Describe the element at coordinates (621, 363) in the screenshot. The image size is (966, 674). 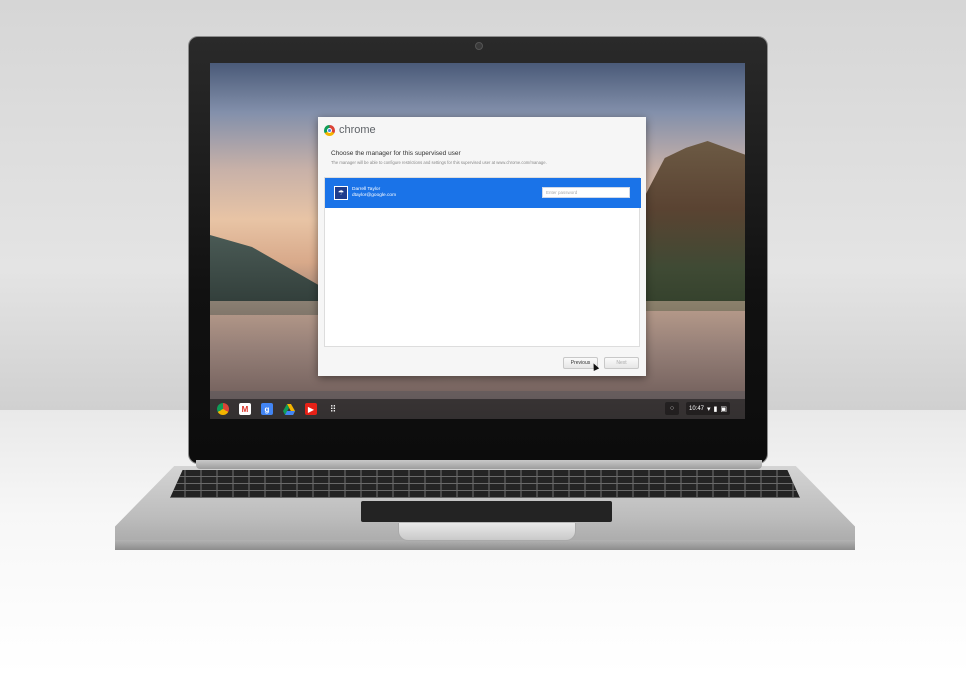
I see `next-button: Next` at that location.